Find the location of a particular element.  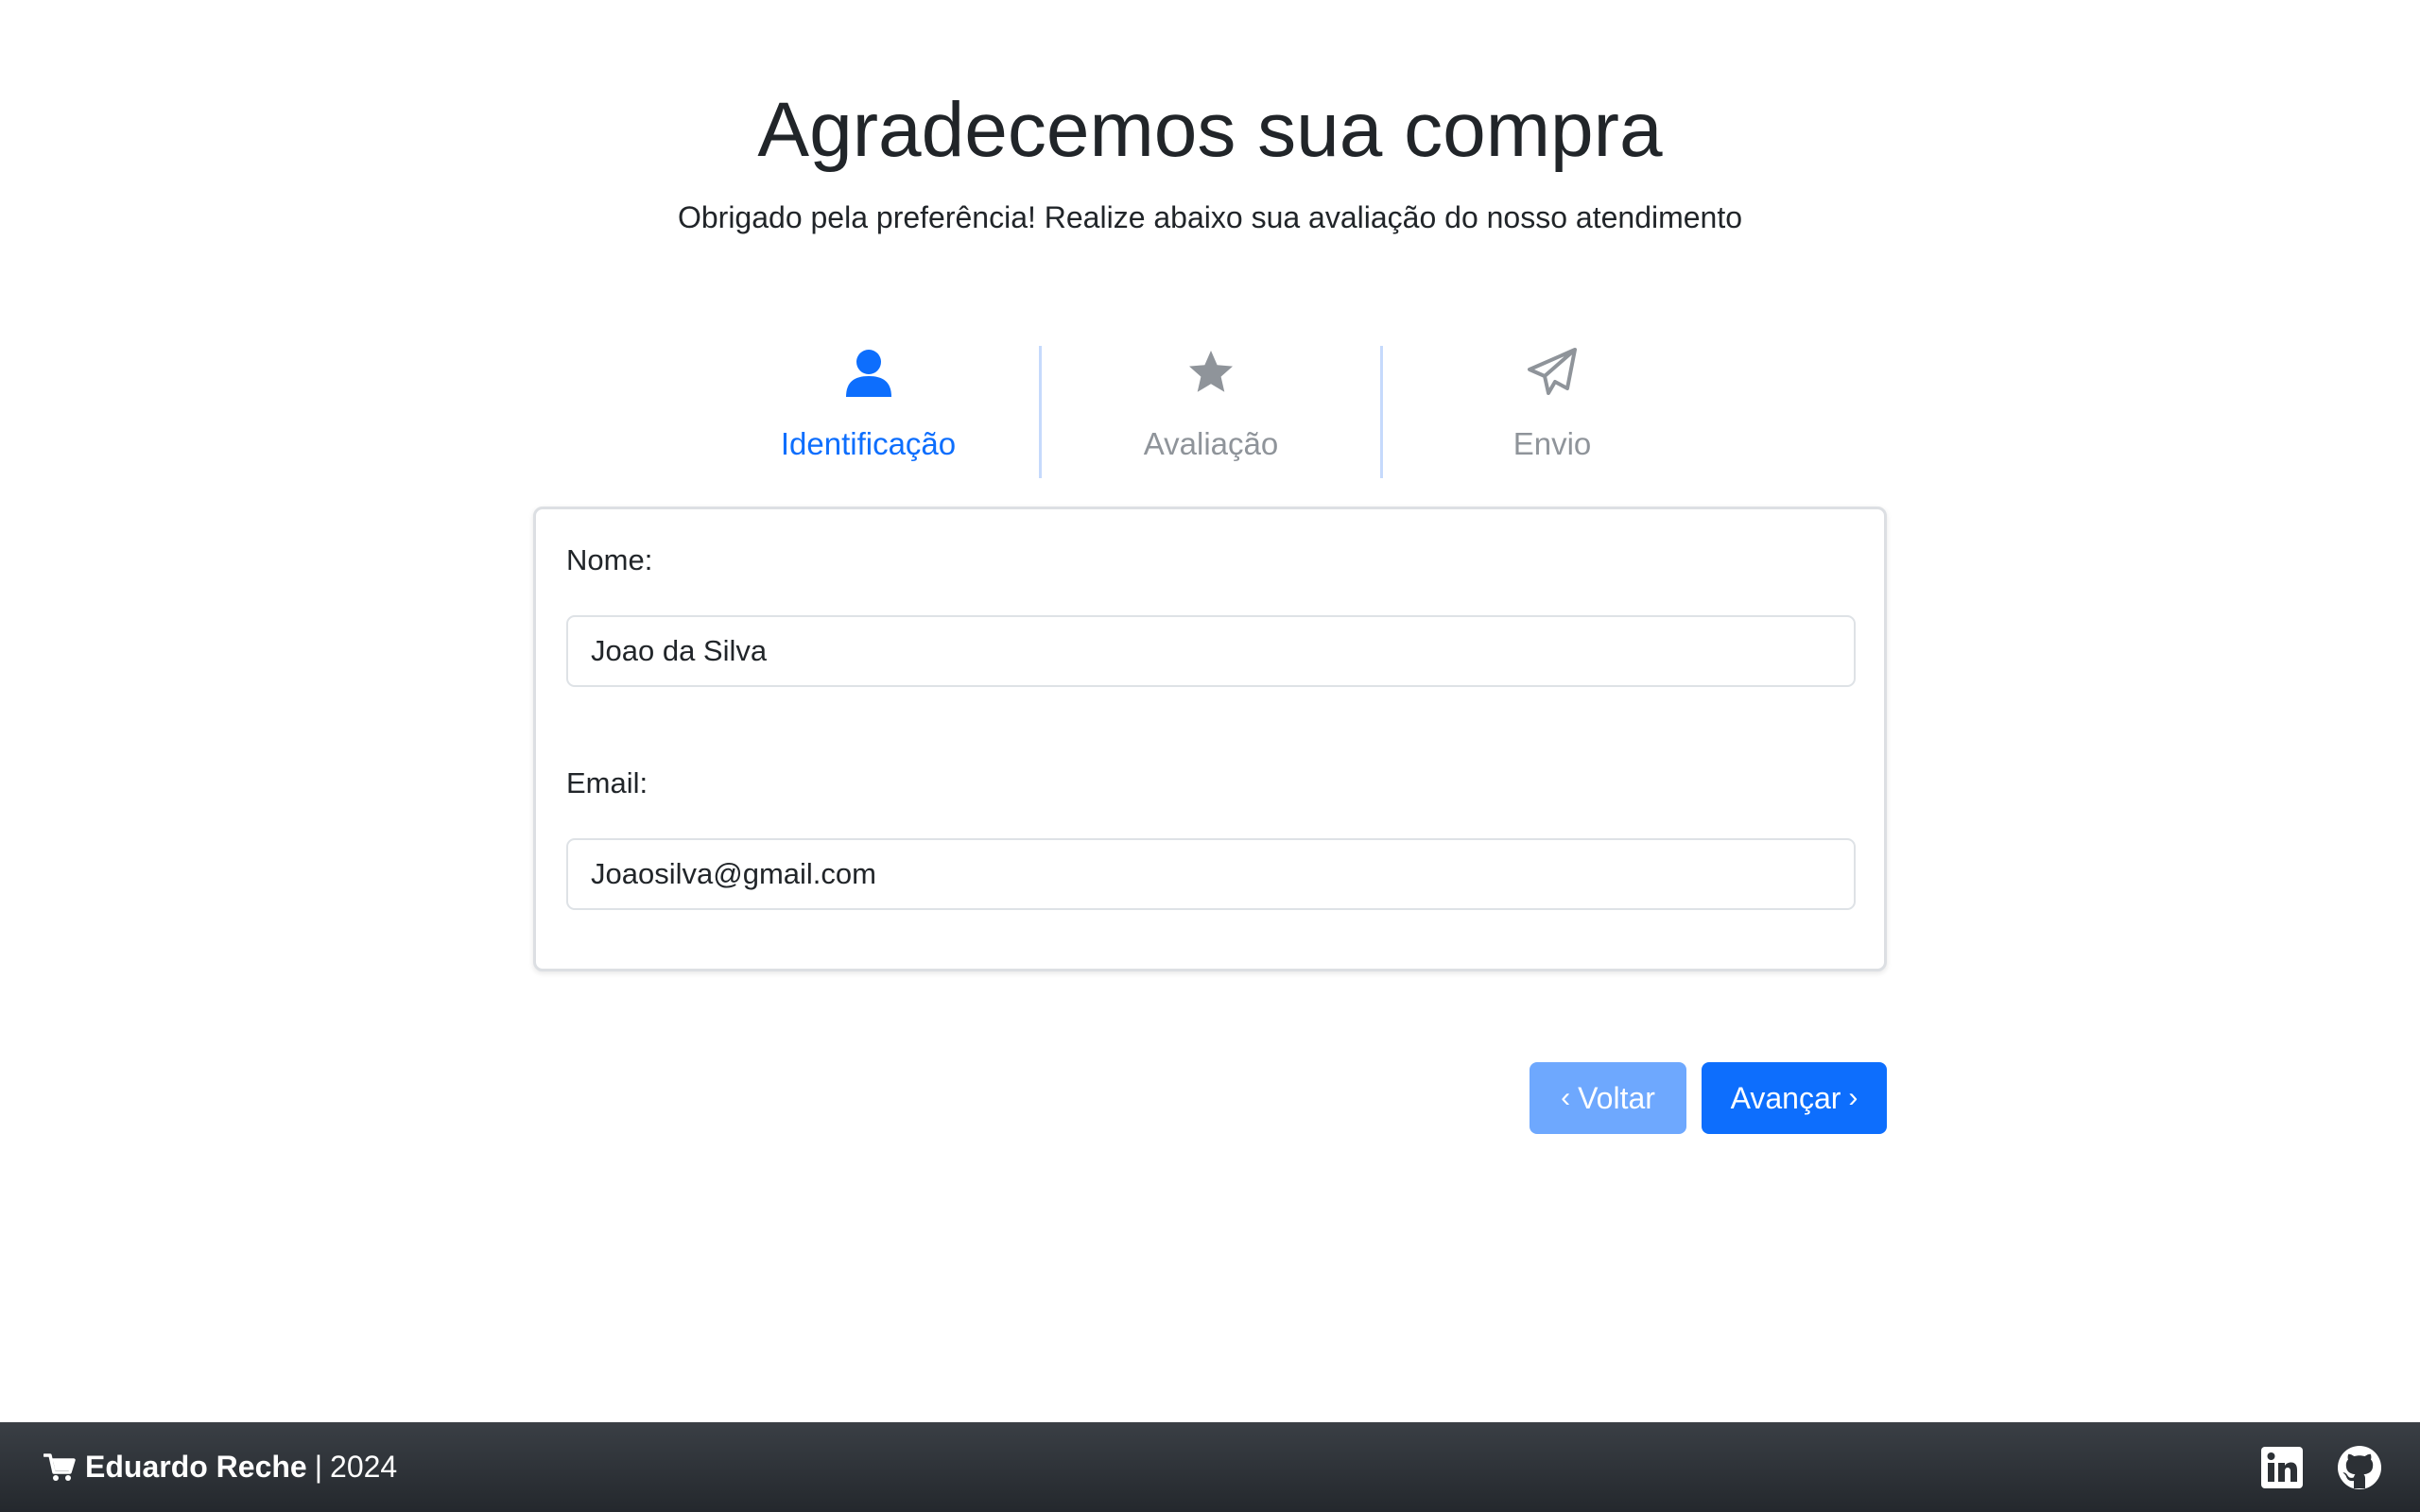

step-label: Avaliação is located at coordinates (1211, 443).